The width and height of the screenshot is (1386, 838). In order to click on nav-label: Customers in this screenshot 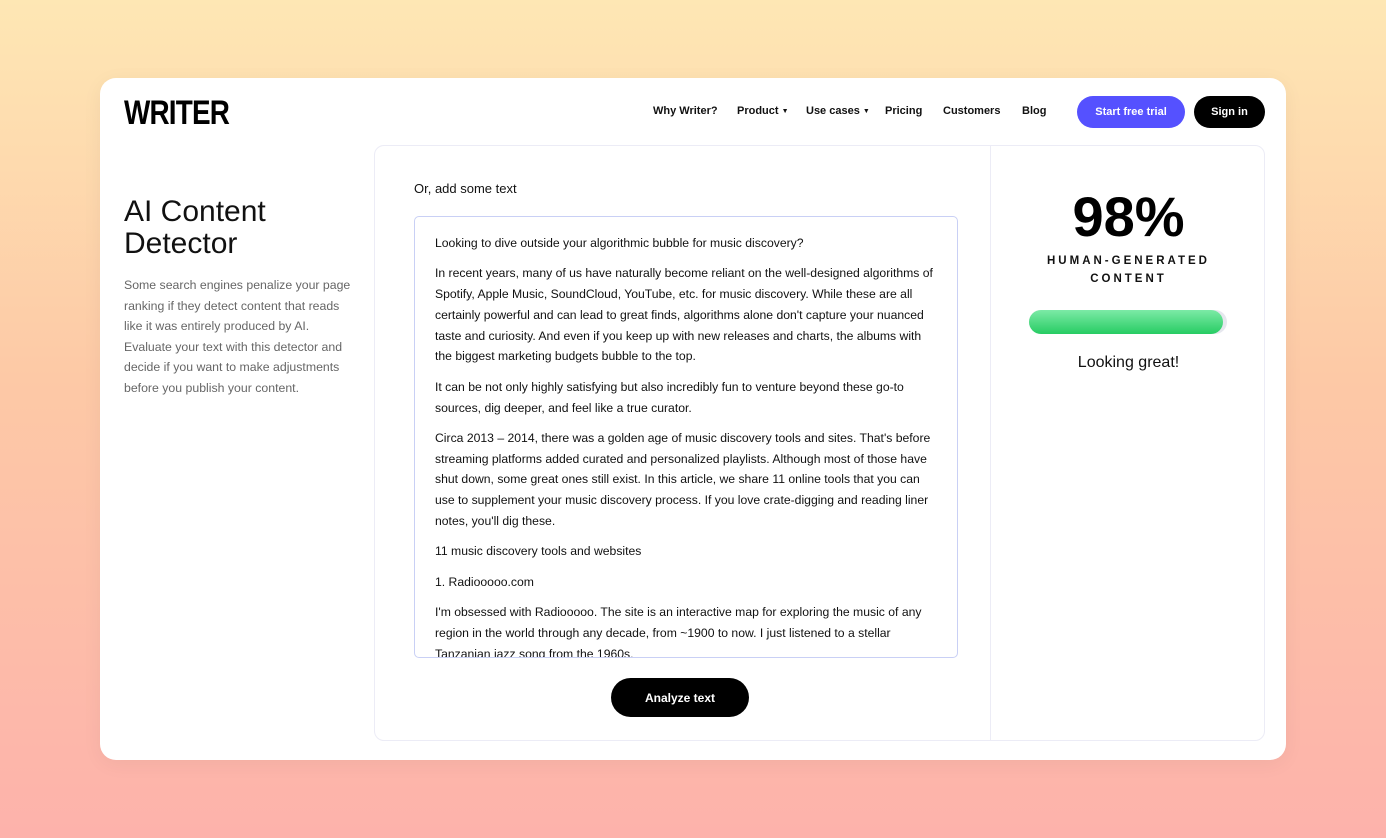, I will do `click(971, 111)`.